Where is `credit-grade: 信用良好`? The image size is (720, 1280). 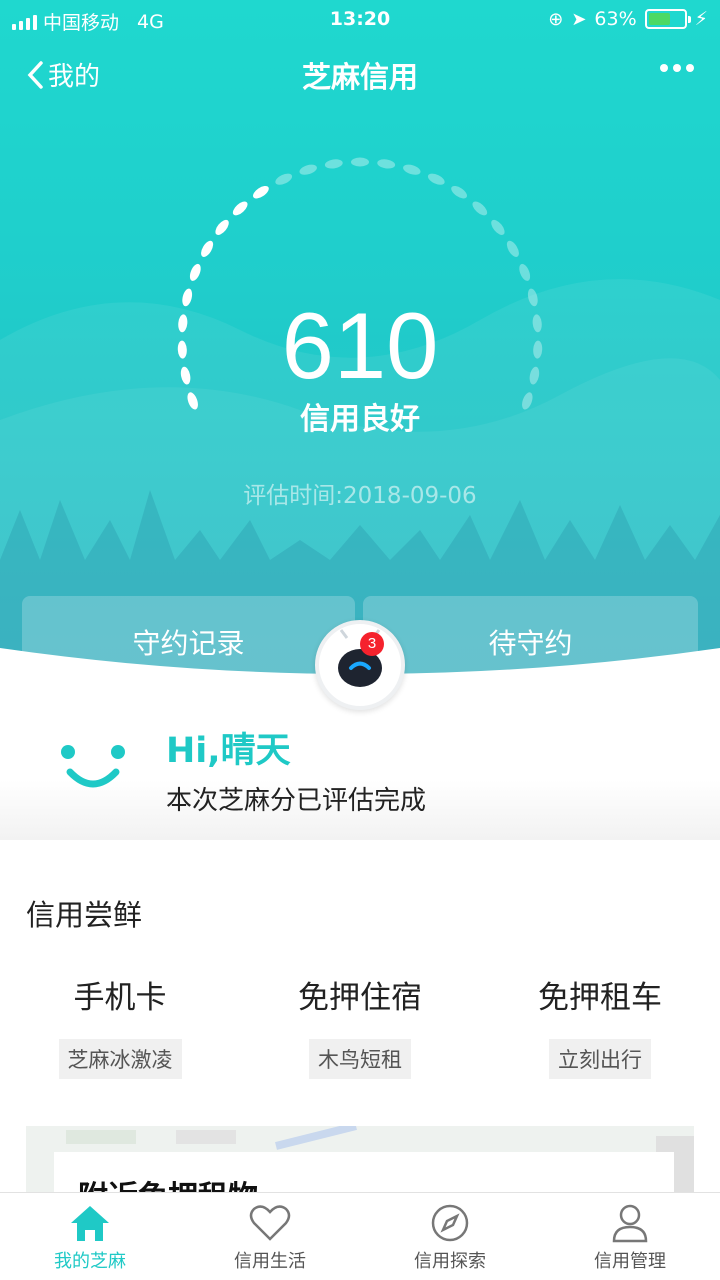 credit-grade: 信用良好 is located at coordinates (360, 419).